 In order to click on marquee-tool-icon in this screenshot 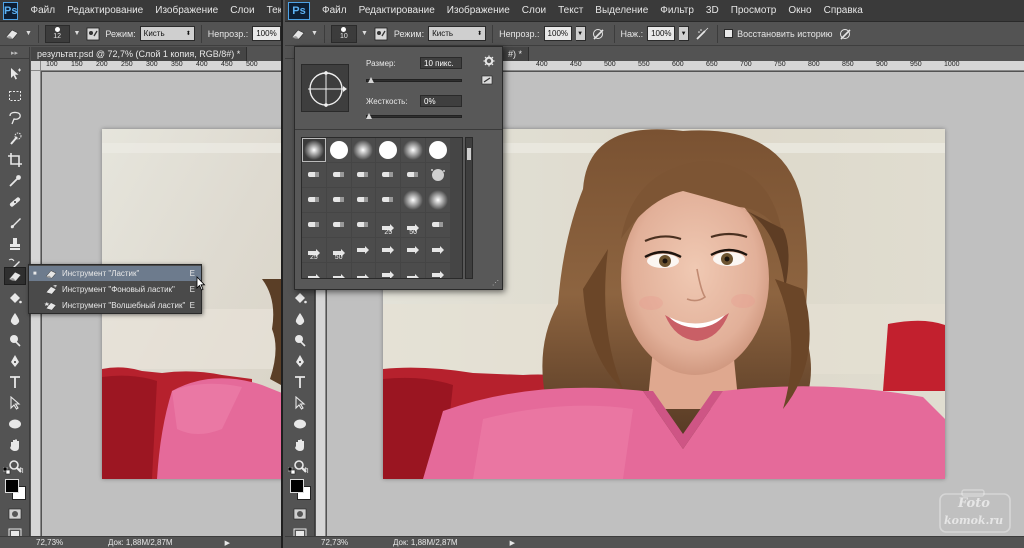, I will do `click(15, 96)`.